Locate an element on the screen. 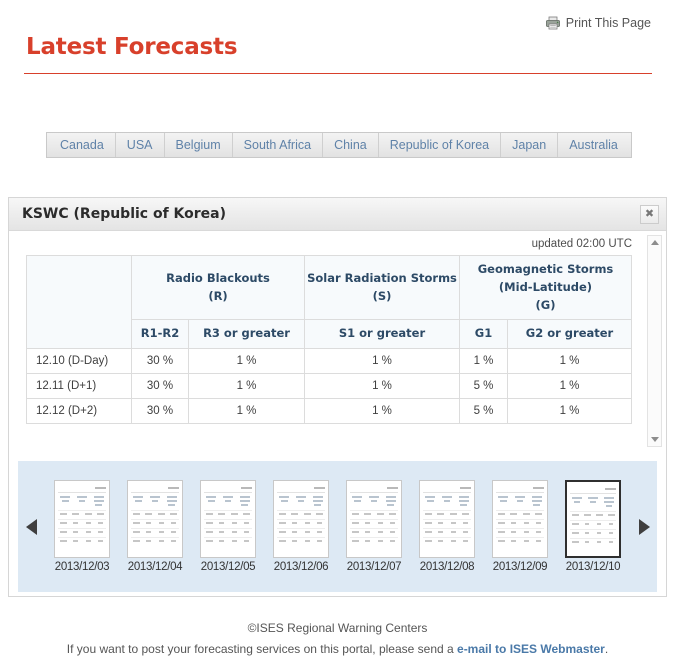 Image resolution: width=675 pixels, height=662 pixels. thumbnail-item: 2013/12/04 is located at coordinates (155, 526).